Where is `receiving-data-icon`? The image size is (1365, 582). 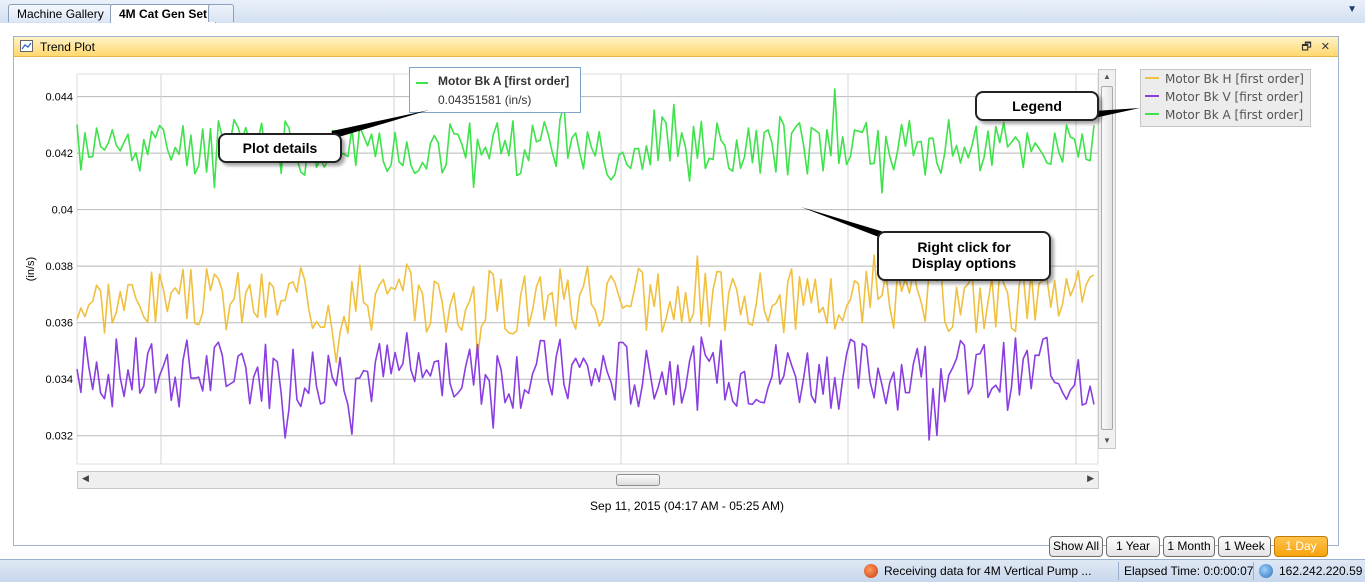
receiving-data-icon is located at coordinates (871, 571).